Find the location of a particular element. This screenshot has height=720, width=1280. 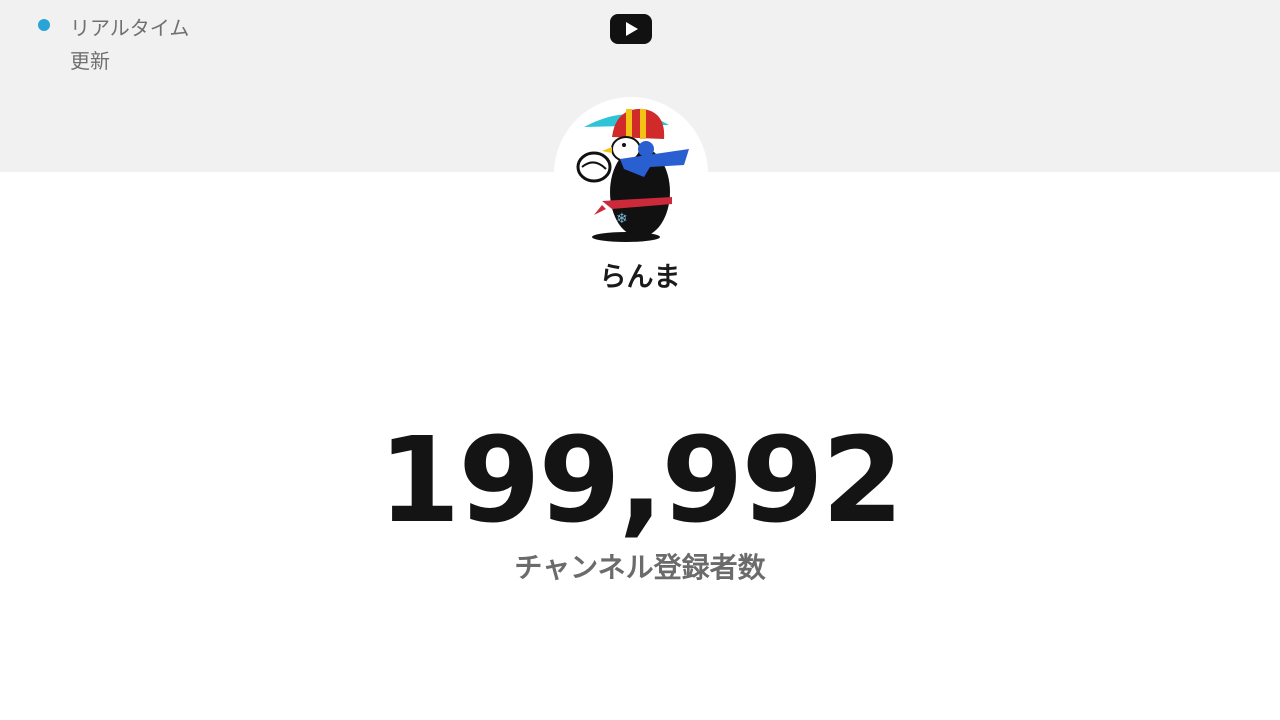

live-indicator-label: リアルタイム更新 is located at coordinates (130, 44).